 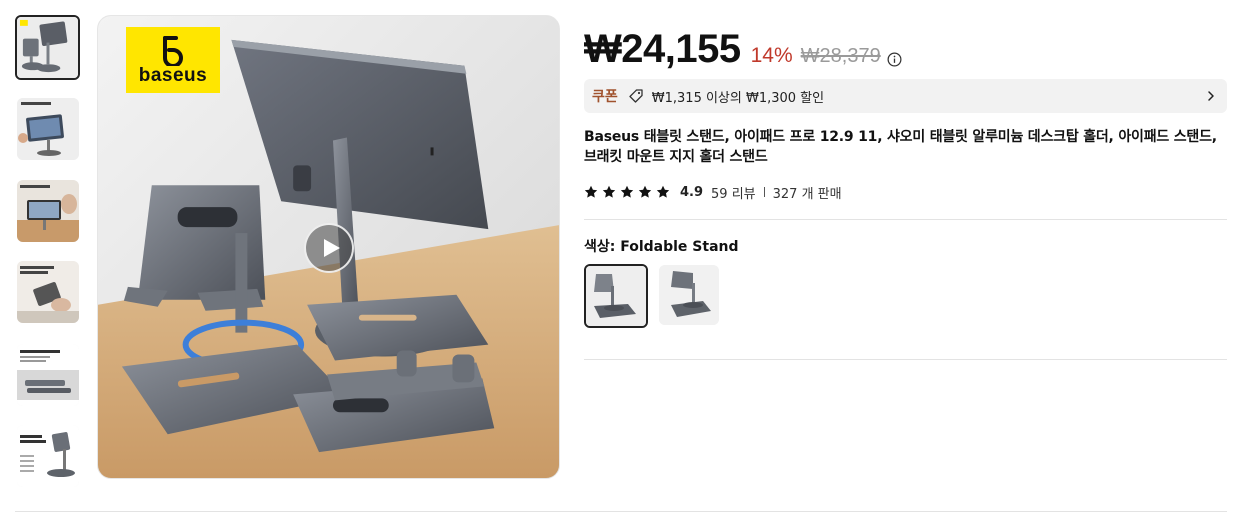 I want to click on info-icon, so click(x=894, y=59).